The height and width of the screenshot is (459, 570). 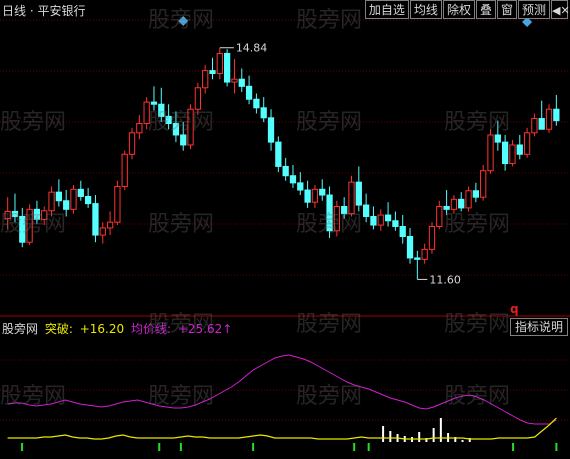 I want to click on window-button: 窗, so click(x=506, y=9).